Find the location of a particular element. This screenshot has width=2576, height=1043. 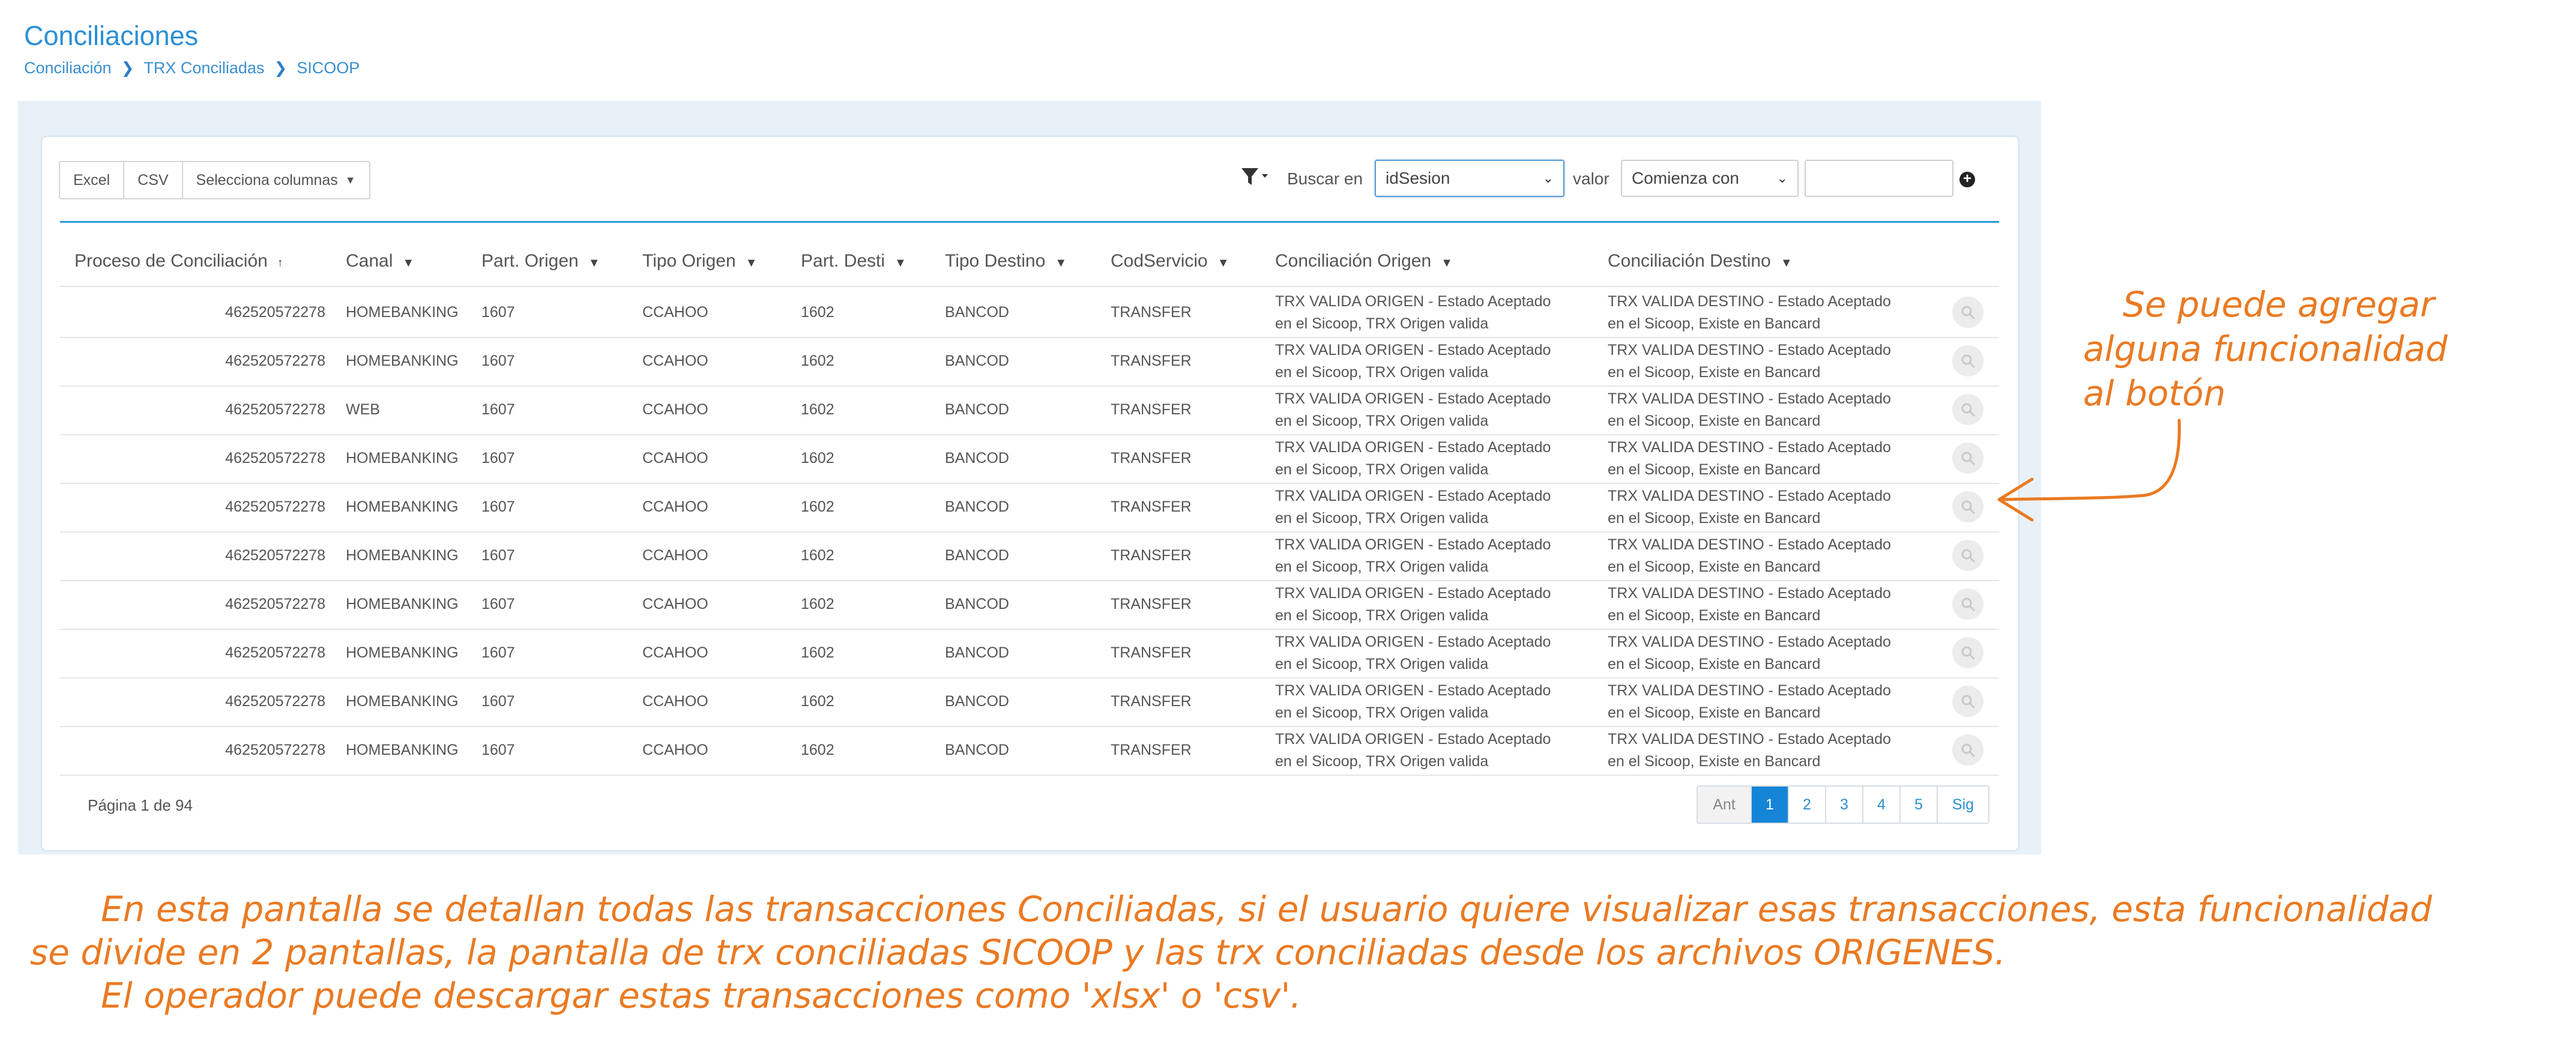

annotation-arrow-icon is located at coordinates (2089, 470).